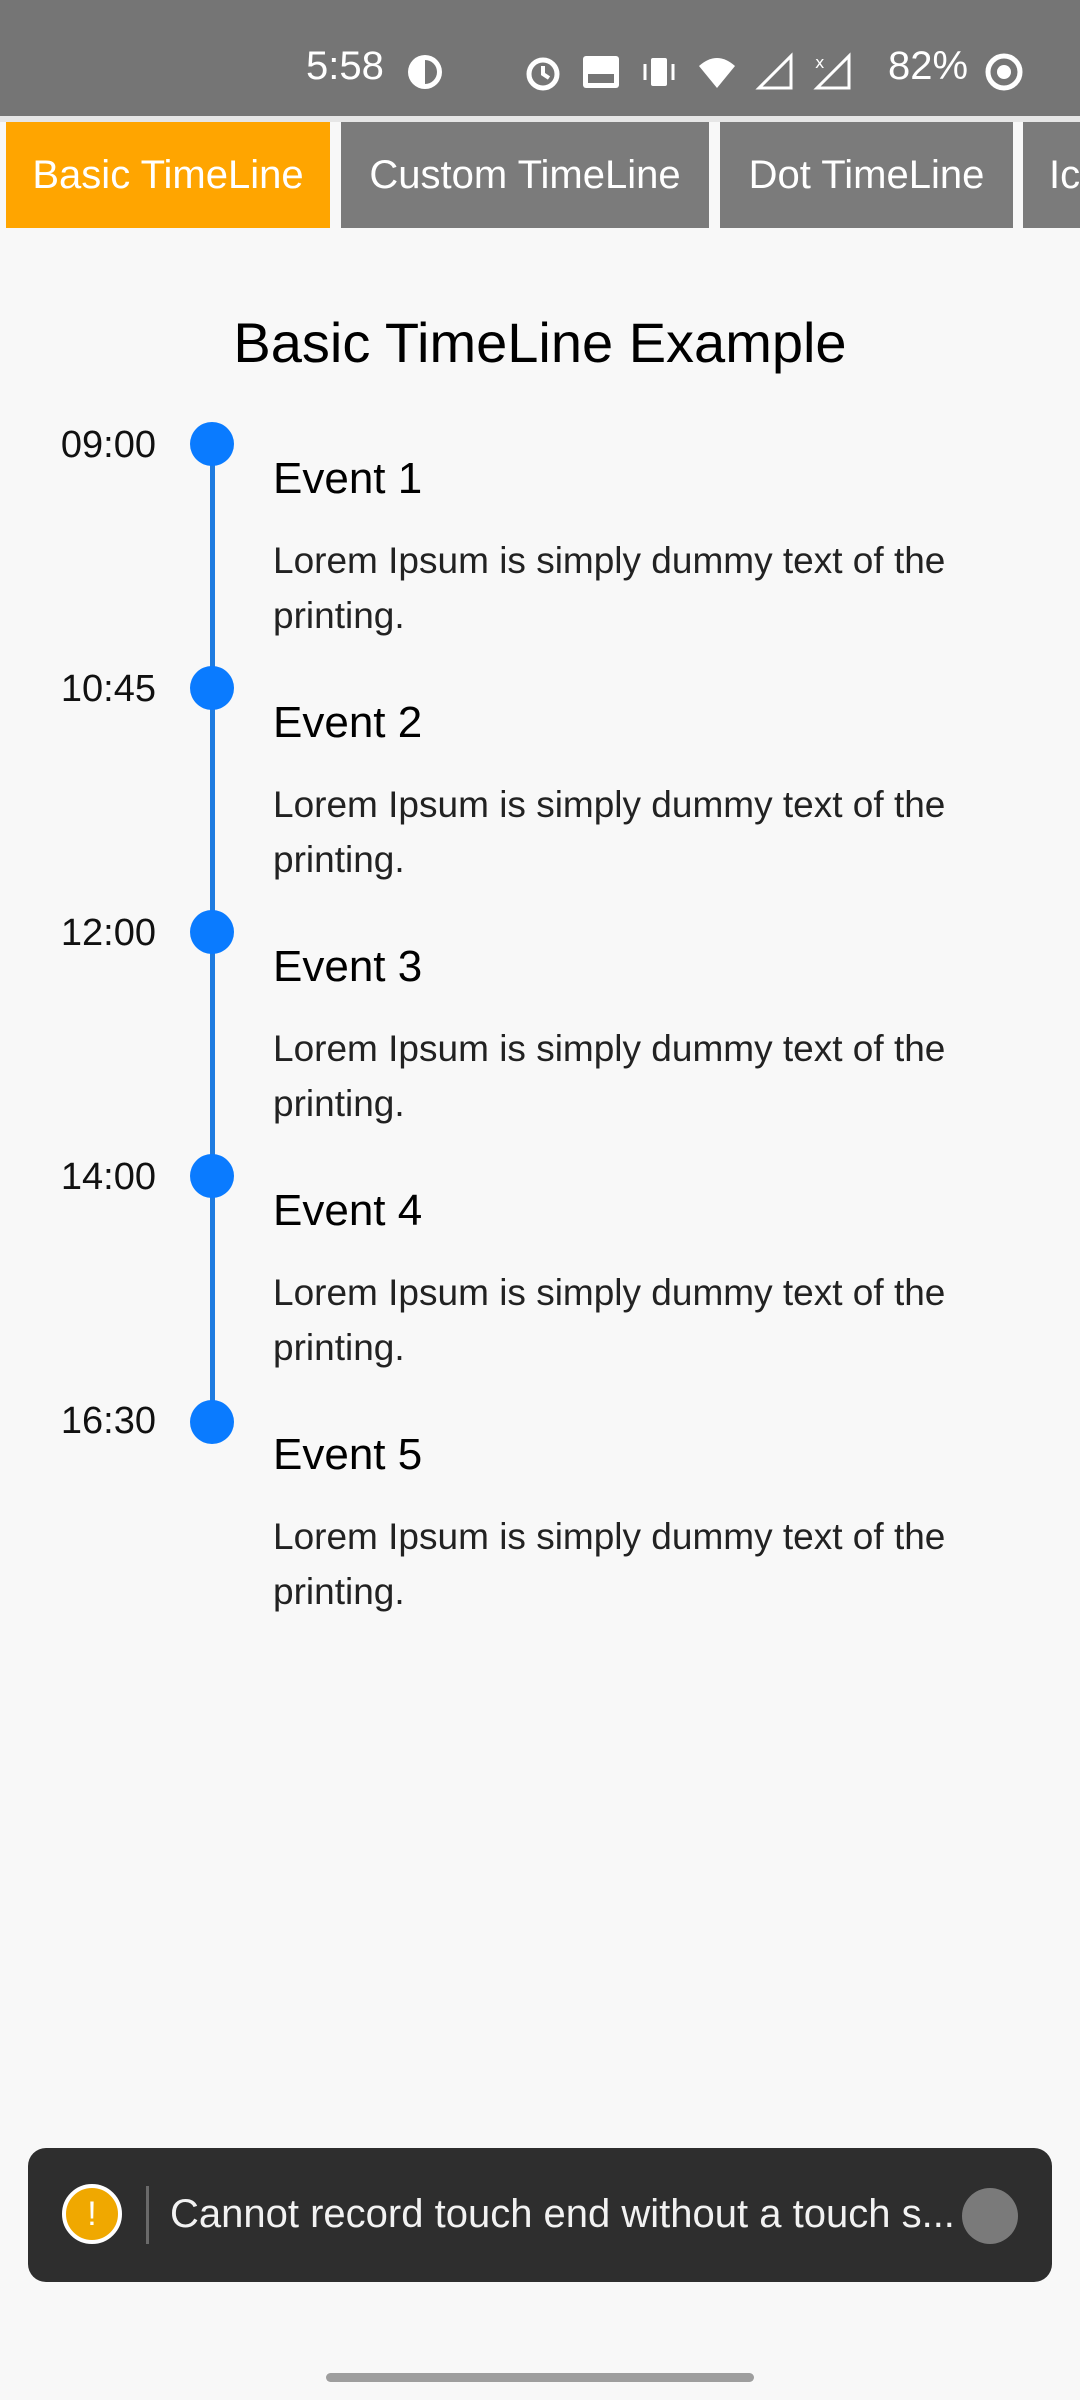 This screenshot has width=1080, height=2400. What do you see at coordinates (1004, 72) in the screenshot?
I see `battery-ring-icon` at bounding box center [1004, 72].